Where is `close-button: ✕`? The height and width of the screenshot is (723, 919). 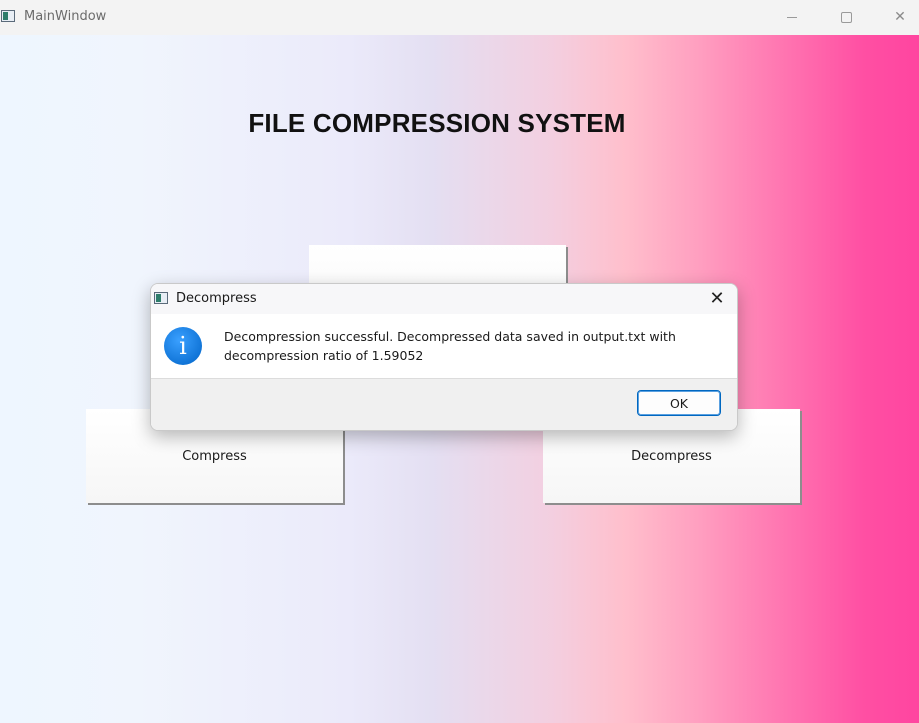 close-button: ✕ is located at coordinates (898, 17).